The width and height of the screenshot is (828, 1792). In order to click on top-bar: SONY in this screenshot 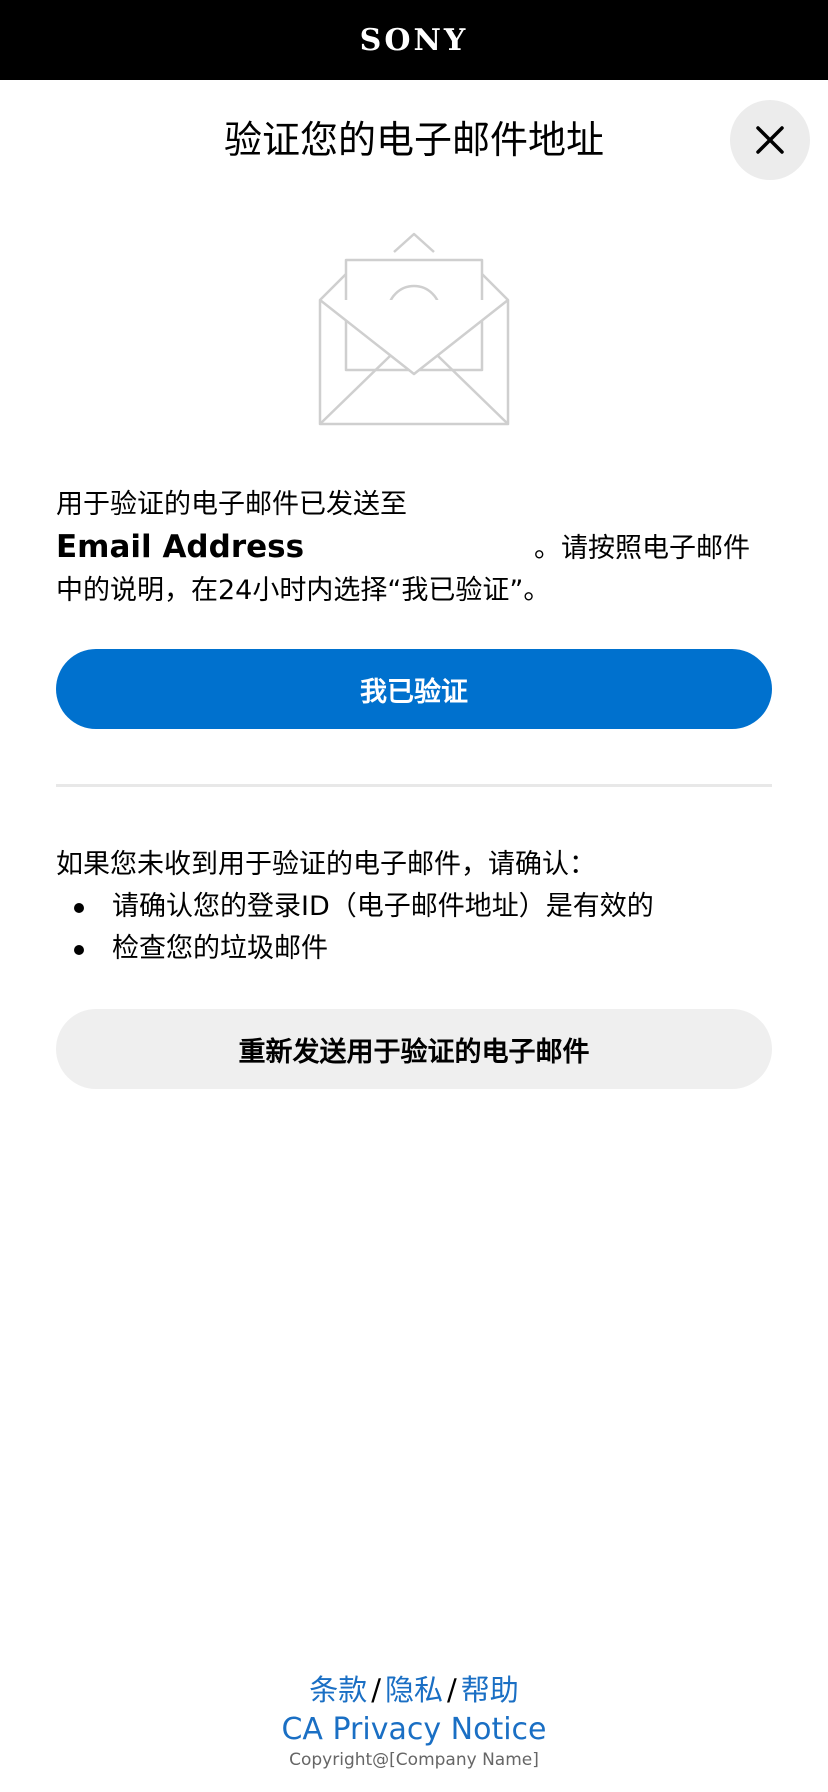, I will do `click(414, 40)`.